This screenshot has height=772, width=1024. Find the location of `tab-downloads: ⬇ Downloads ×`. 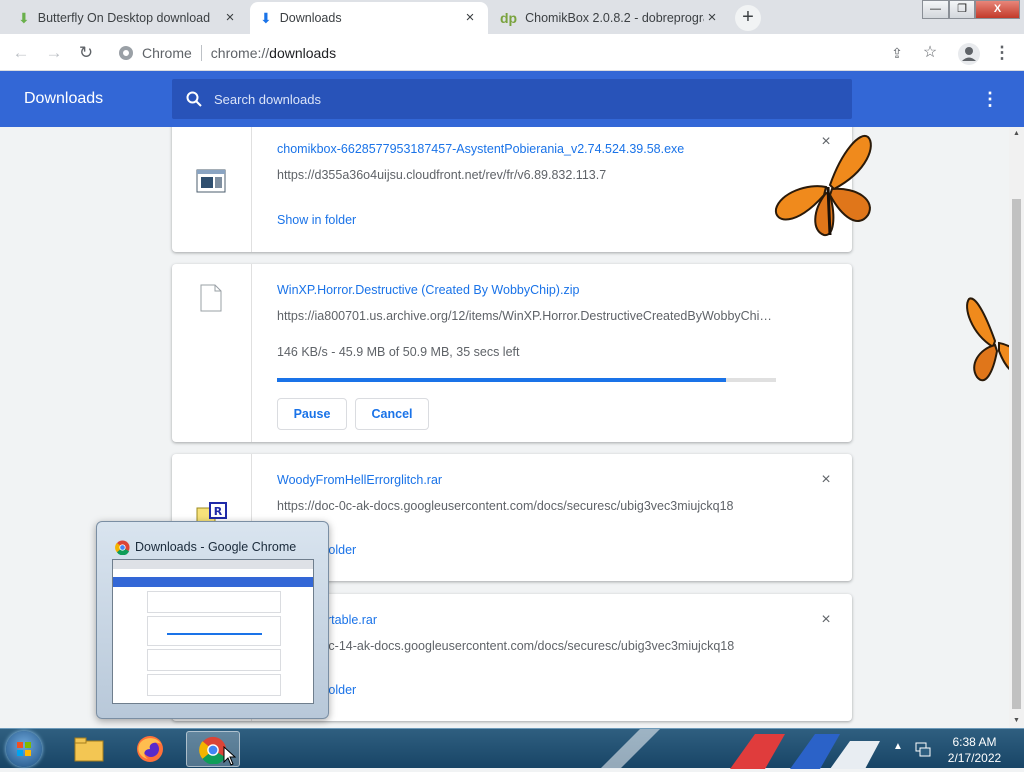

tab-downloads: ⬇ Downloads × is located at coordinates (369, 18).